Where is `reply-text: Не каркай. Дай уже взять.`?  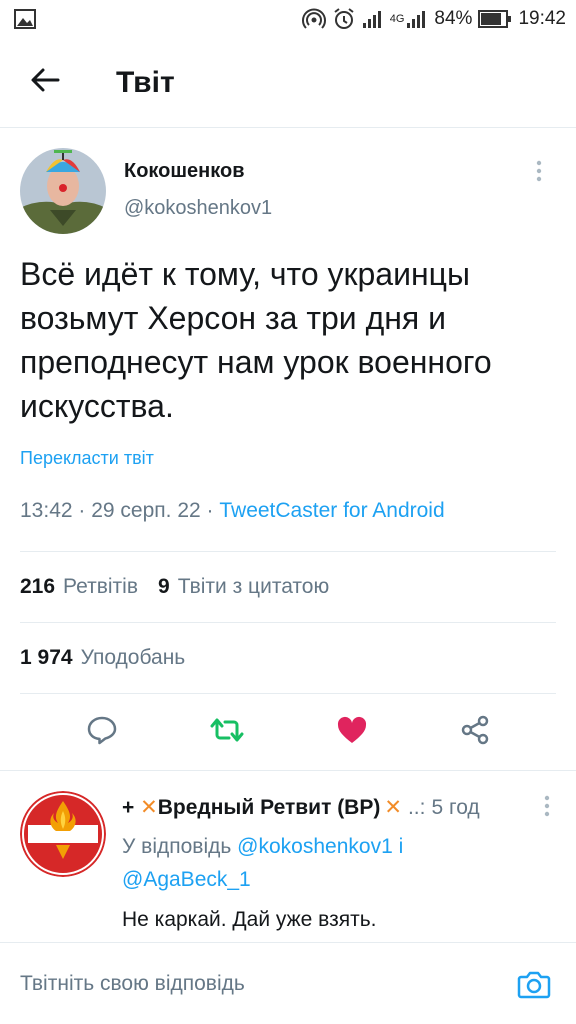 reply-text: Не каркай. Дай уже взять. is located at coordinates (249, 919).